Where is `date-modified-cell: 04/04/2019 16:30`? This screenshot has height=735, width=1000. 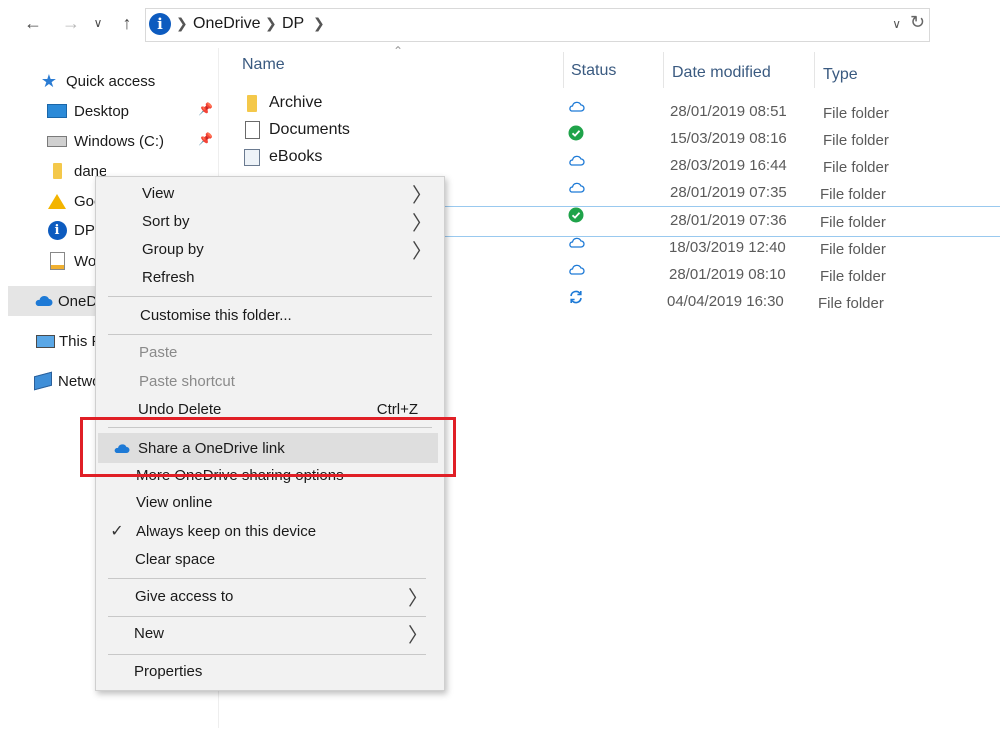 date-modified-cell: 04/04/2019 16:30 is located at coordinates (725, 301).